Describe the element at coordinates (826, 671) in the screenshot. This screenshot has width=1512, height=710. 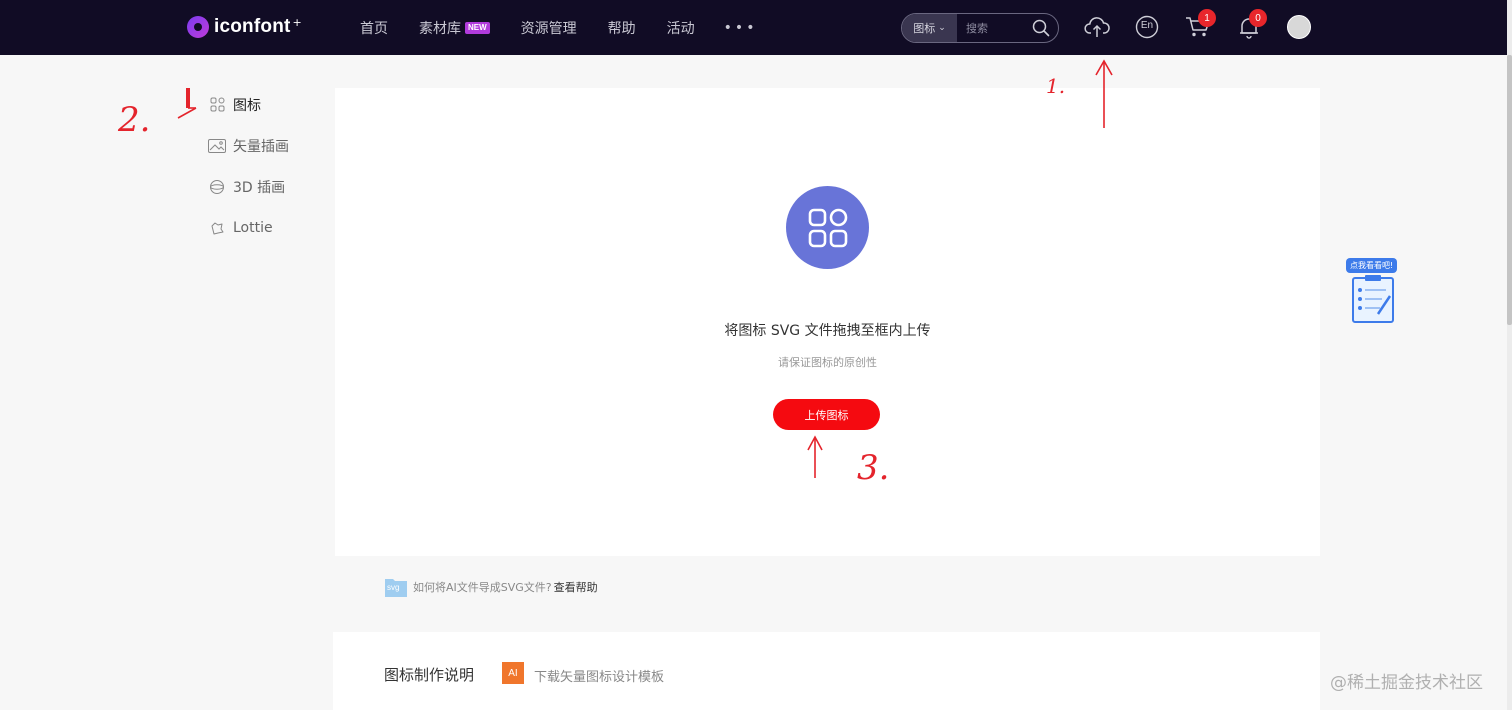
I see `icon-guide-section: 图标制作说明 AI 下载矢量图标设计模板` at that location.